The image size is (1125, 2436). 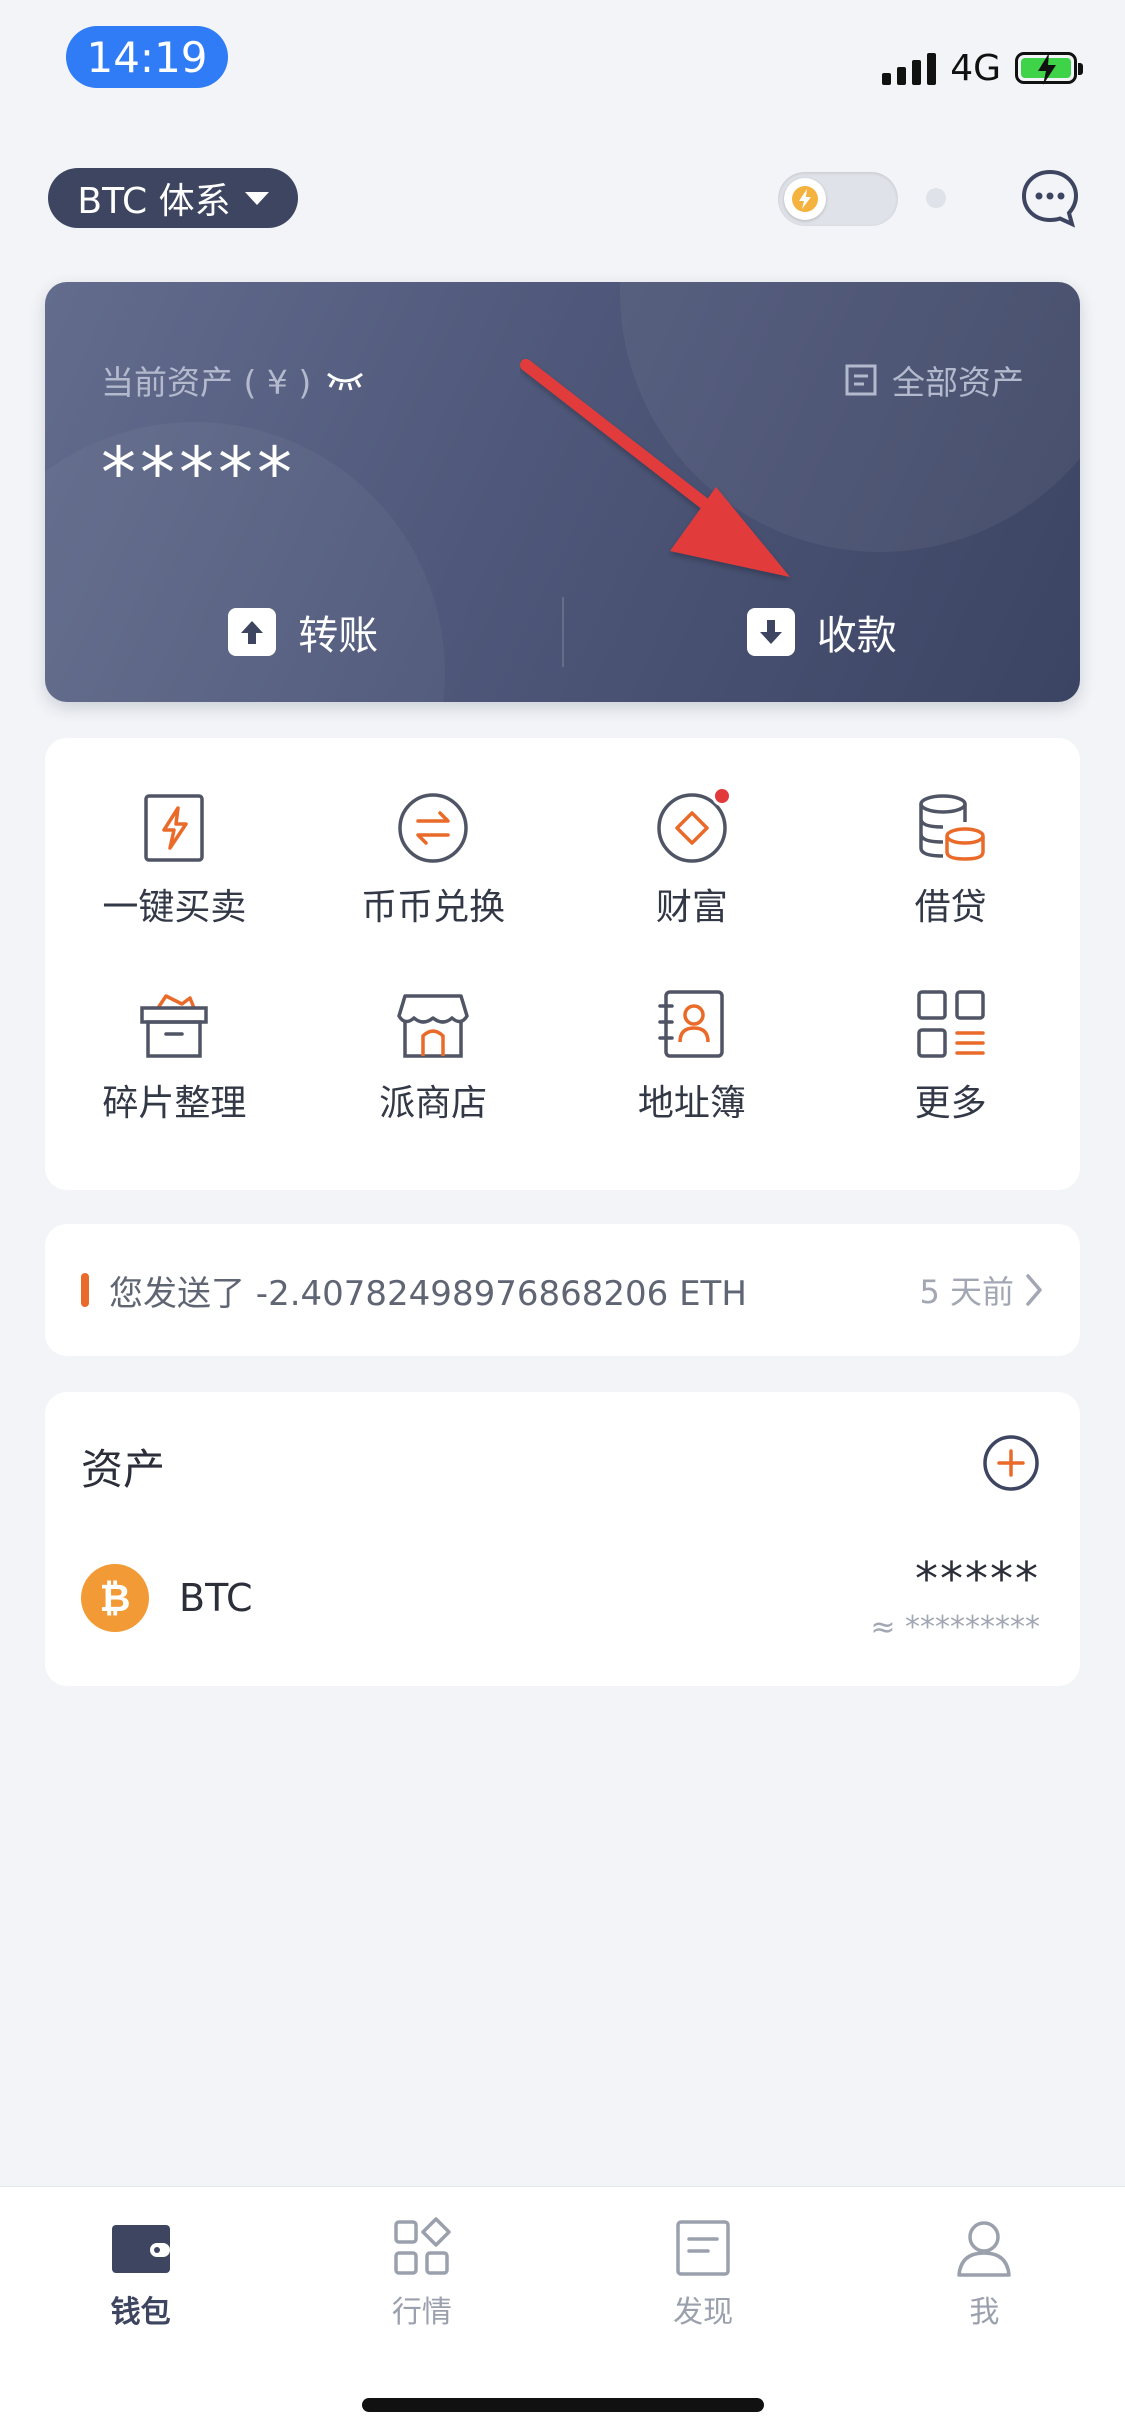 I want to click on notification-dot, so click(x=721, y=796).